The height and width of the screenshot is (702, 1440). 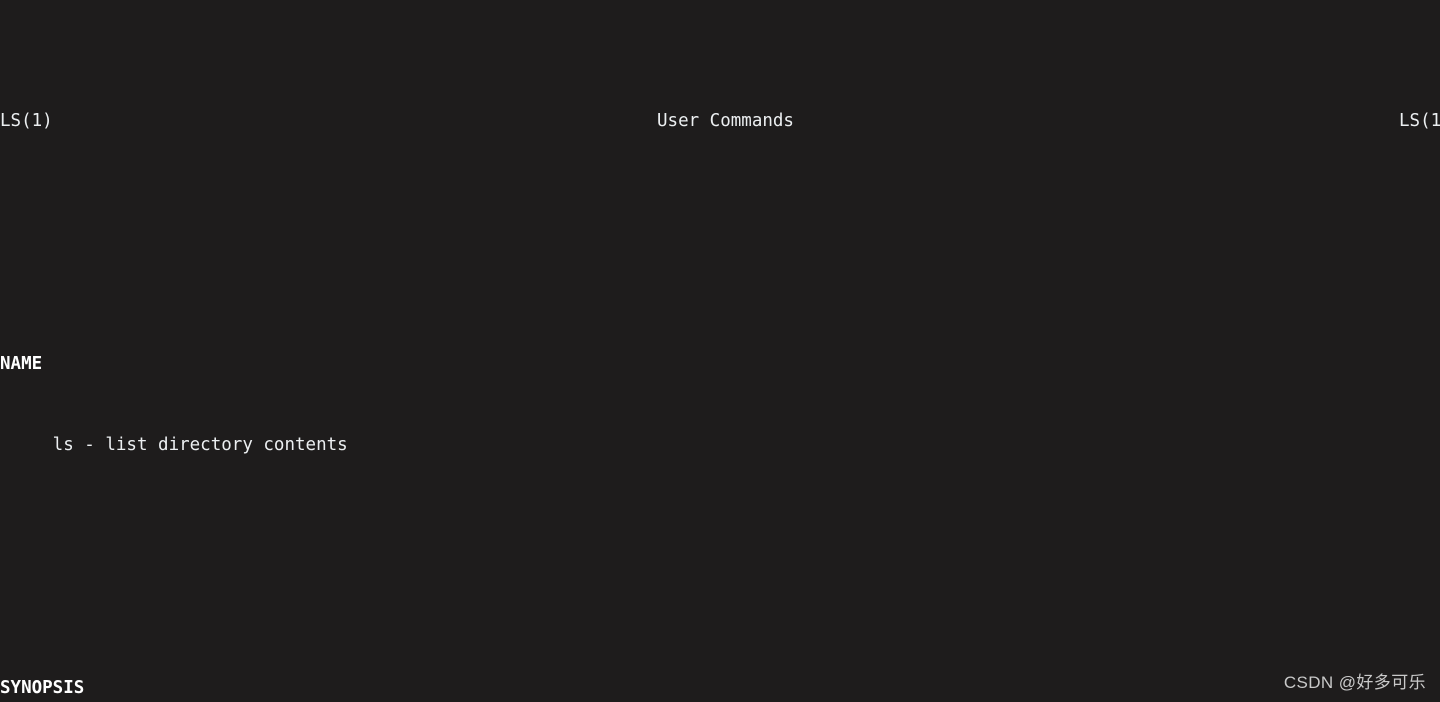 What do you see at coordinates (21, 364) in the screenshot?
I see `section-heading-name: NAME` at bounding box center [21, 364].